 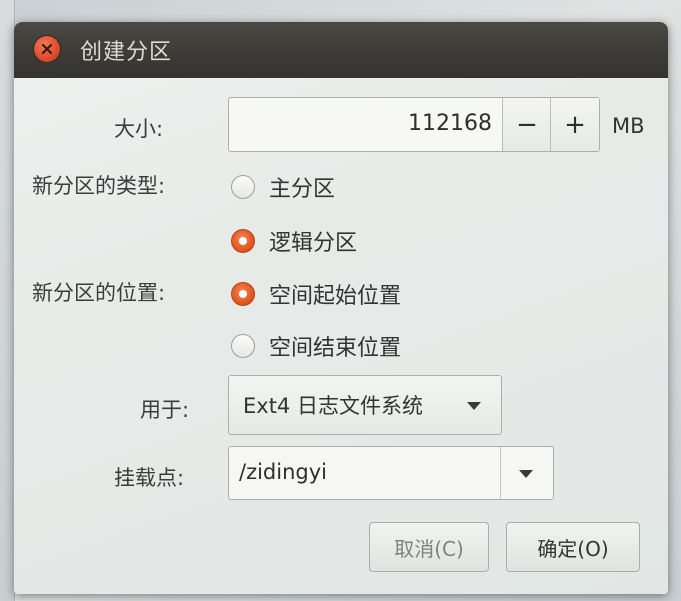 What do you see at coordinates (283, 472) in the screenshot?
I see `mount-point-input: /zidingyi` at bounding box center [283, 472].